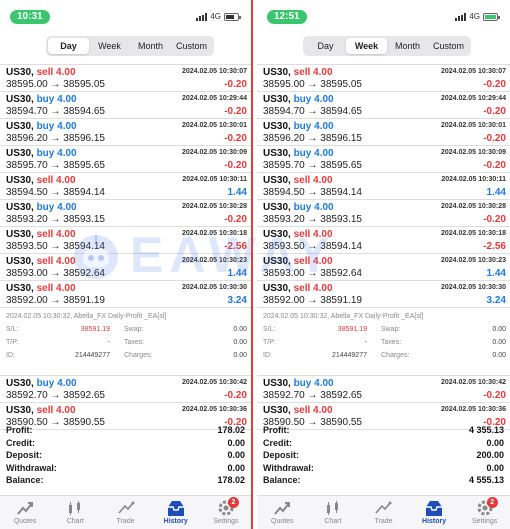 The width and height of the screenshot is (510, 529). Describe the element at coordinates (269, 342) in the screenshot. I see `detail-label: T/P:` at that location.